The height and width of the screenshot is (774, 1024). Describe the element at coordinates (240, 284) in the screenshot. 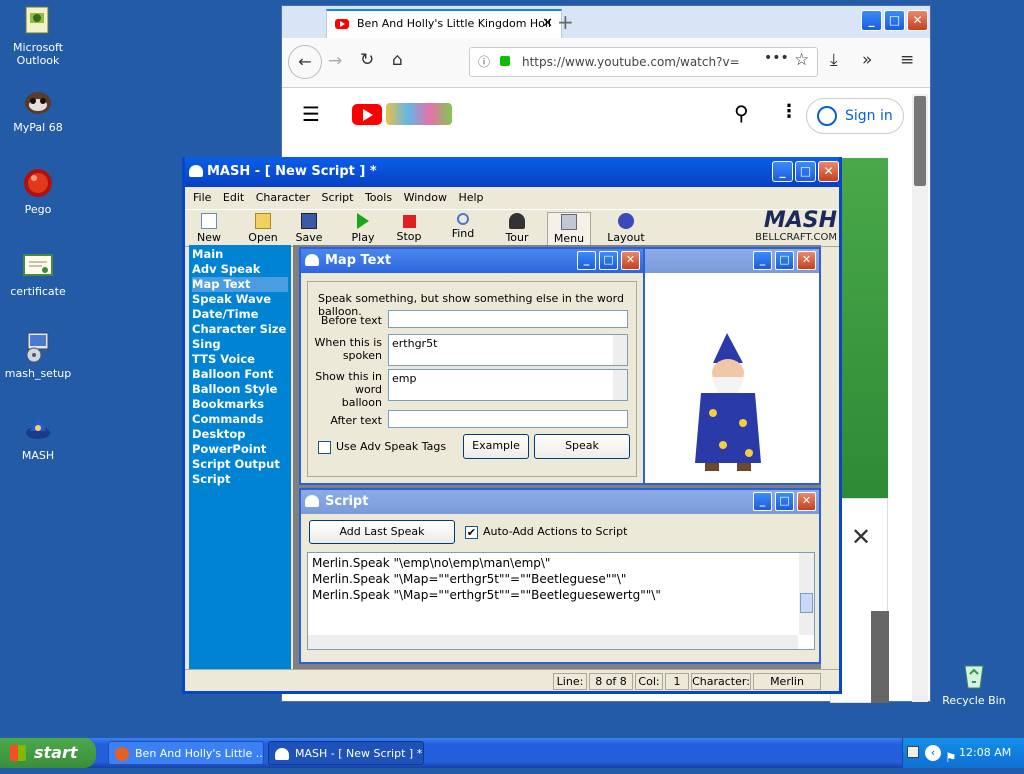

I see `sidebar-item-map-text: Map Text` at that location.